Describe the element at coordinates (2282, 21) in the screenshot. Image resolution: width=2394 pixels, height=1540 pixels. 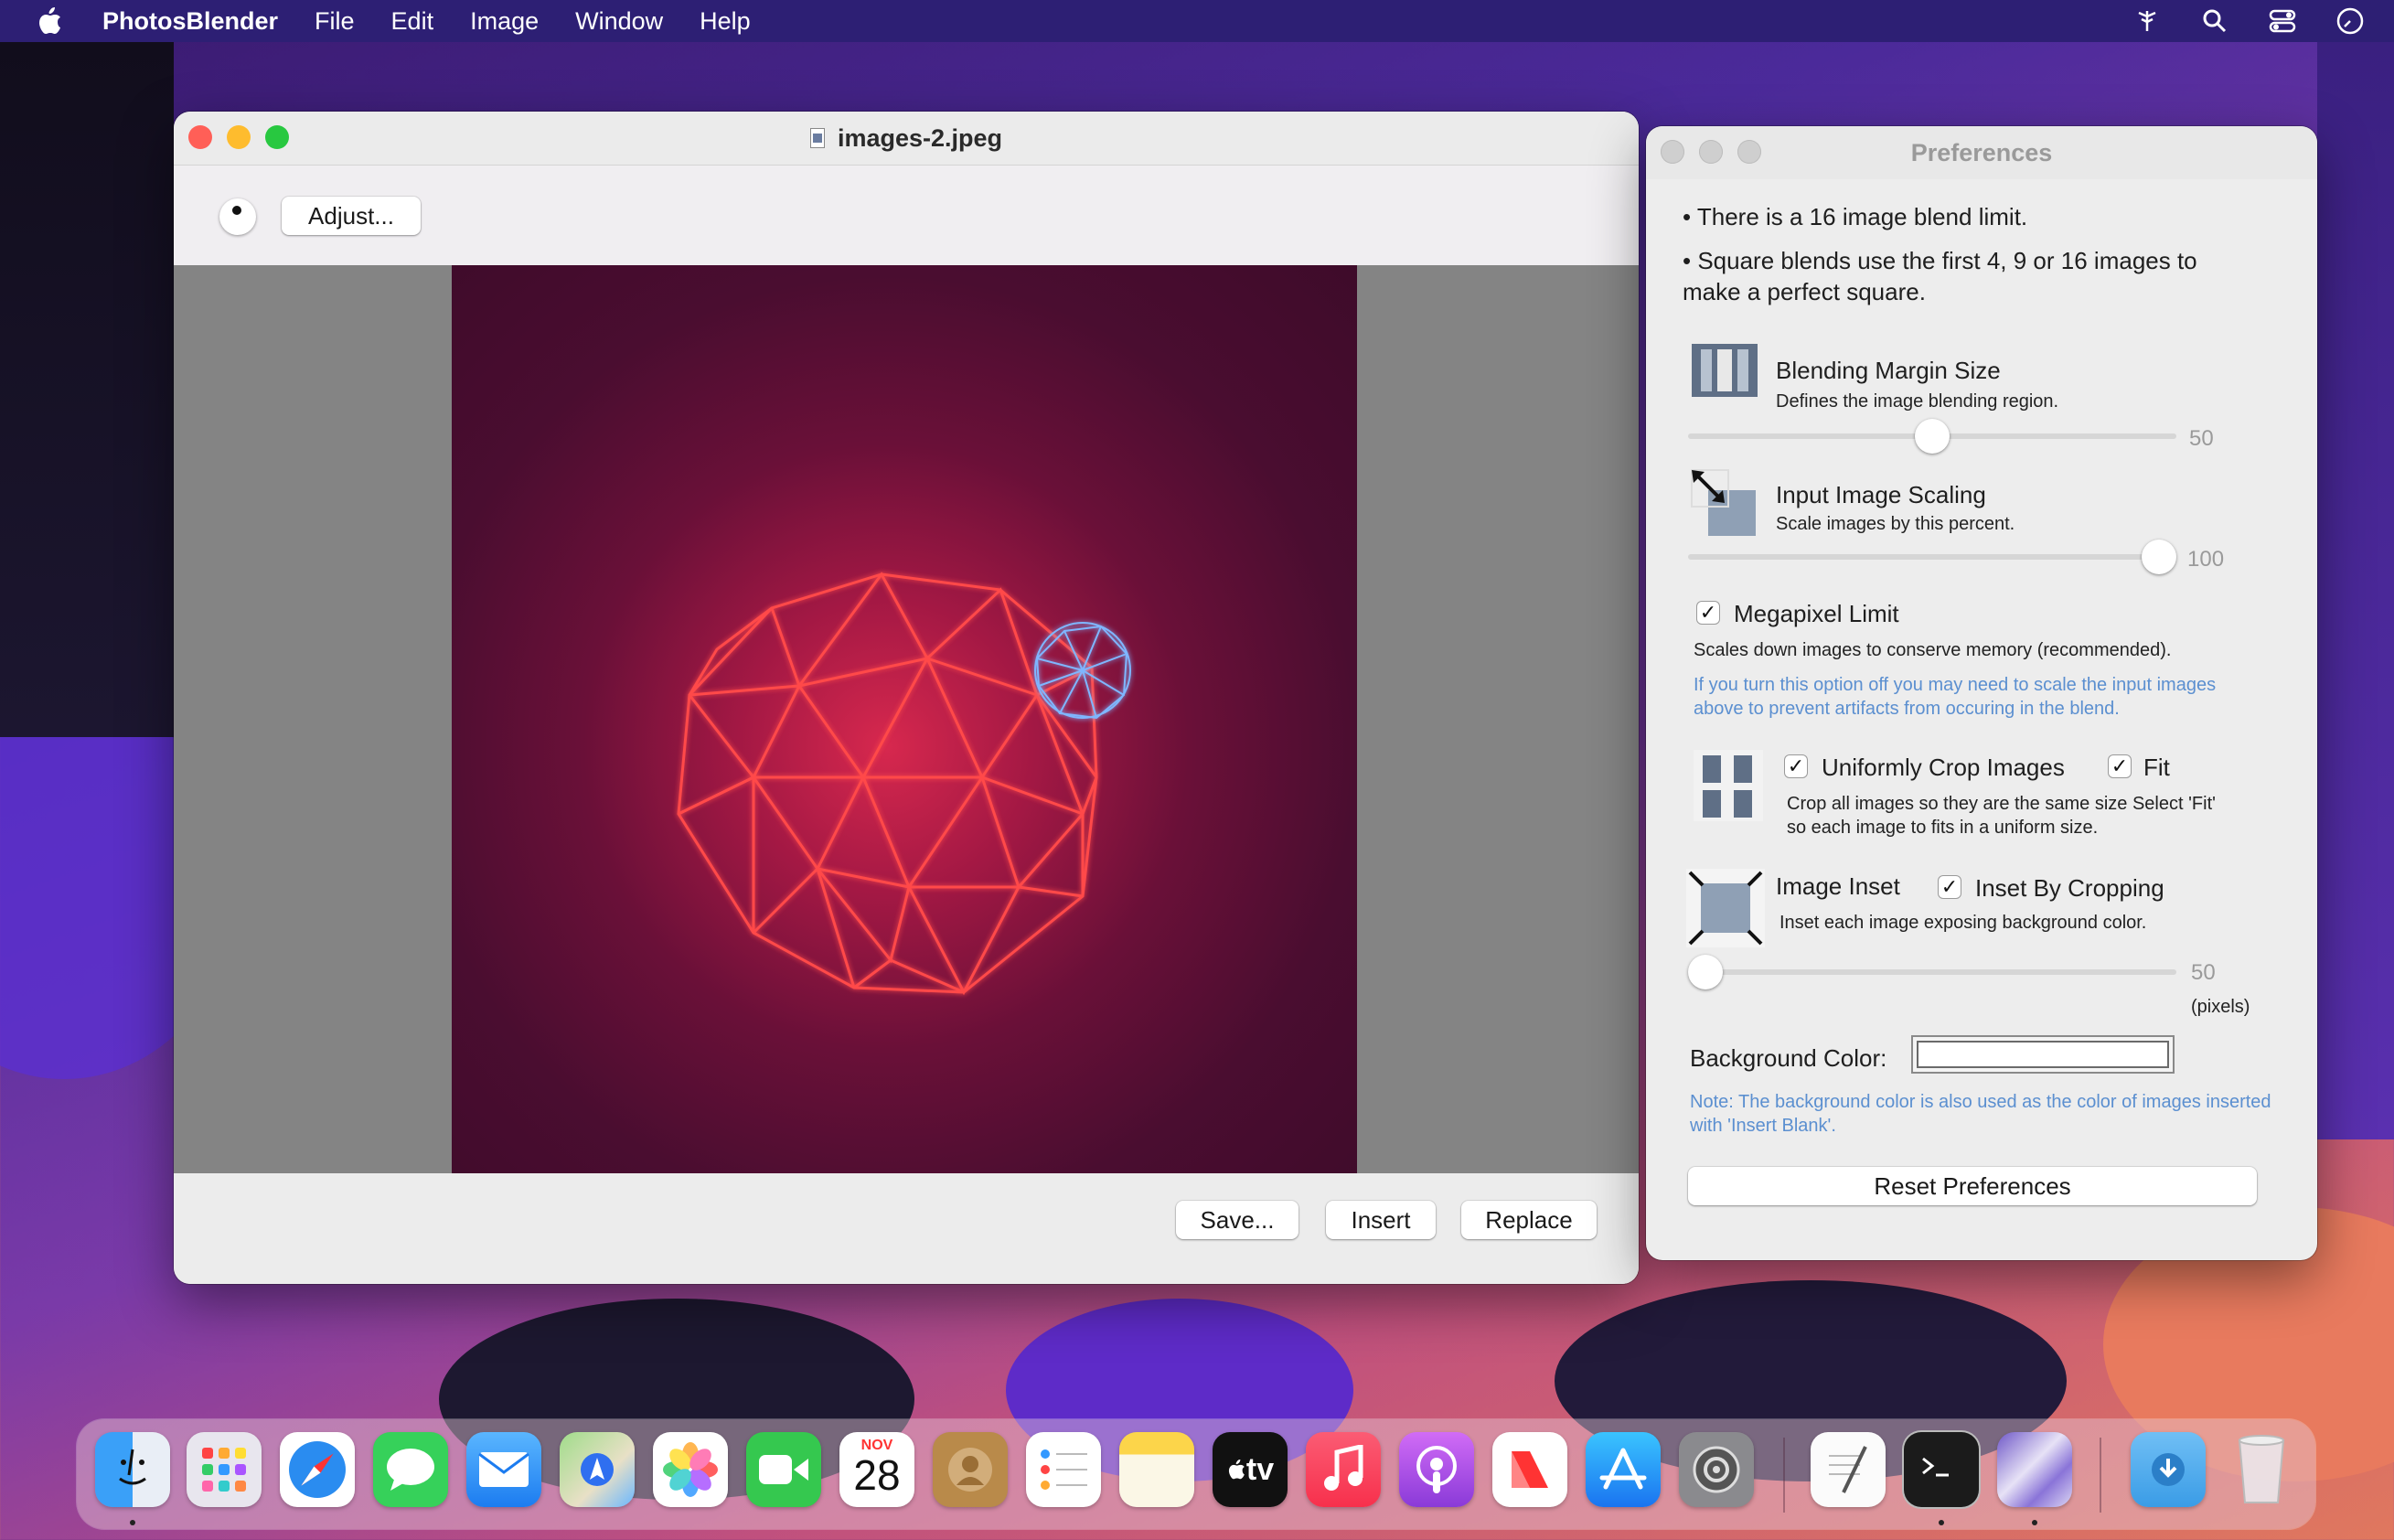
I see `control-center-icon` at that location.